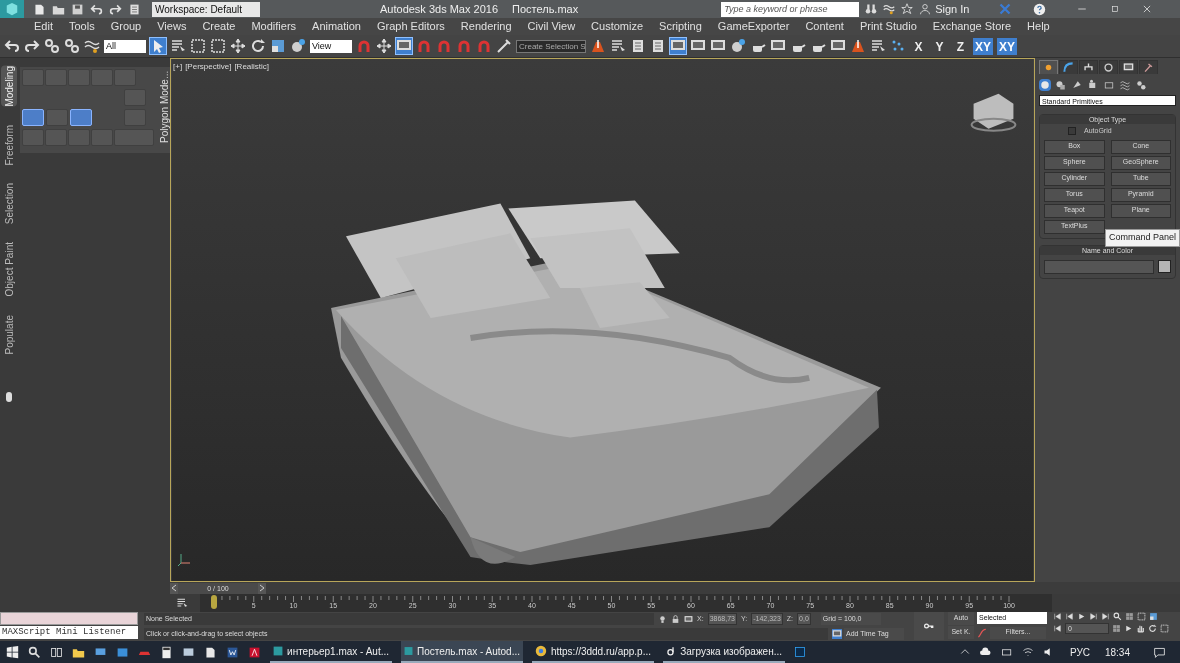 This screenshot has width=1180, height=663. I want to click on hierarchy-tab-icon, so click(1088, 67).